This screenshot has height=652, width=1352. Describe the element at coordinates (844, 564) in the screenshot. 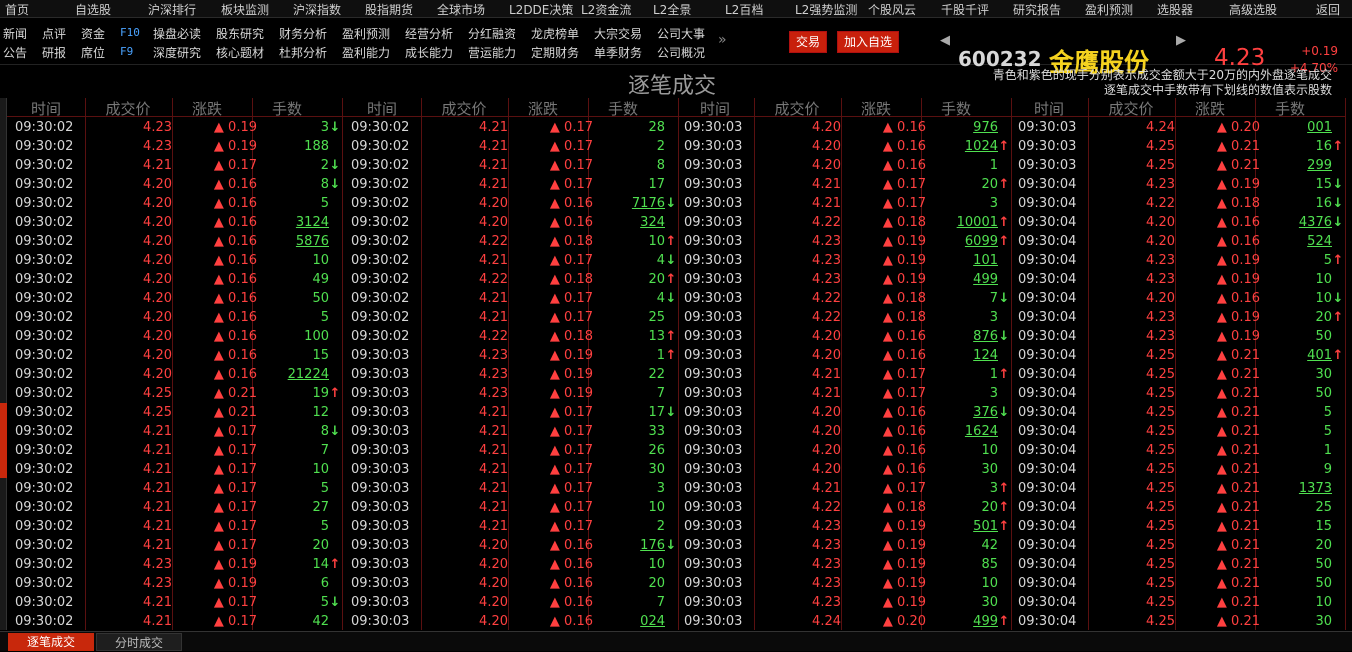

I see `table-row: 09:30:03 4.23 ▲ 0.19 85` at that location.